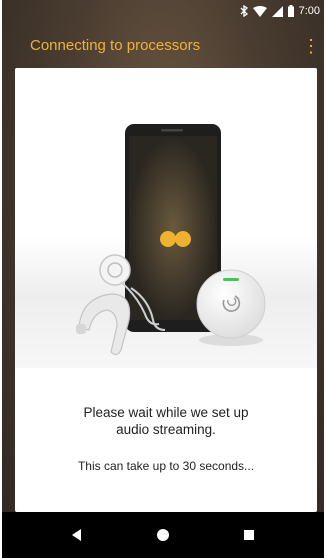 The height and width of the screenshot is (558, 326). Describe the element at coordinates (166, 429) in the screenshot. I see `wait-message-line2: audio streaming.` at that location.